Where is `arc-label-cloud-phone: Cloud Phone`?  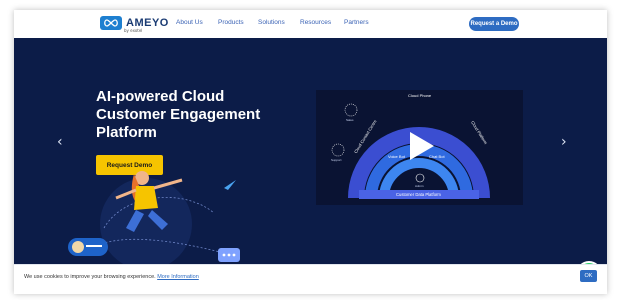 arc-label-cloud-phone: Cloud Phone is located at coordinates (420, 95).